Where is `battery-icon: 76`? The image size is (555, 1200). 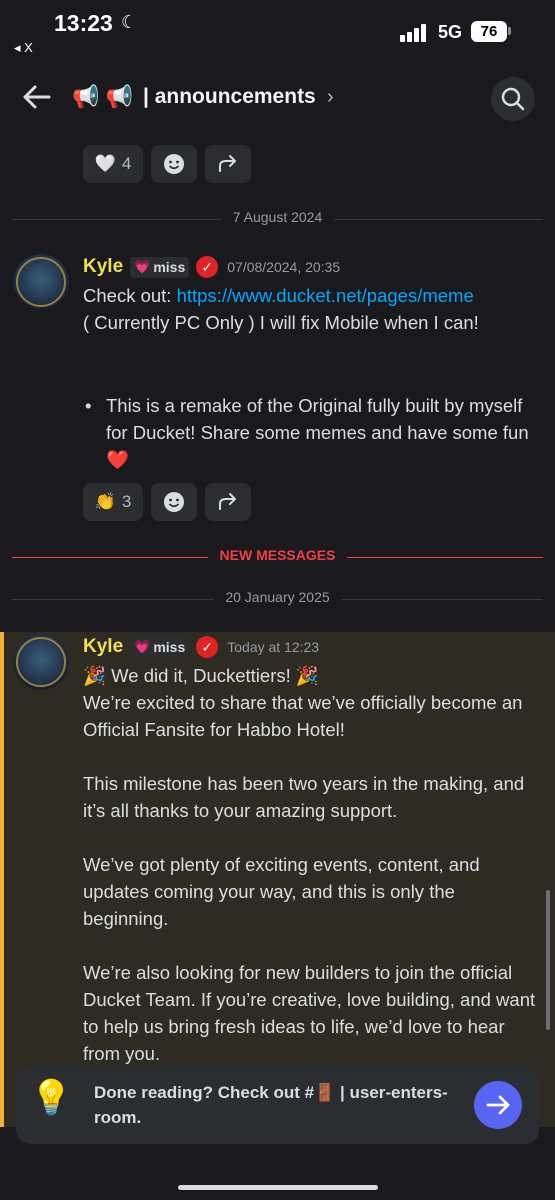
battery-icon: 76 is located at coordinates (489, 31).